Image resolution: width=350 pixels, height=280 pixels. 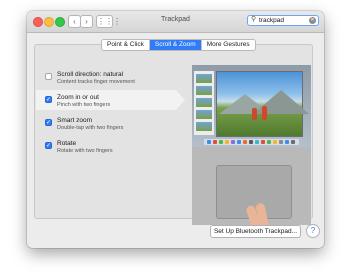 What do you see at coordinates (90, 74) in the screenshot?
I see `option-title: Scroll direction: natural` at bounding box center [90, 74].